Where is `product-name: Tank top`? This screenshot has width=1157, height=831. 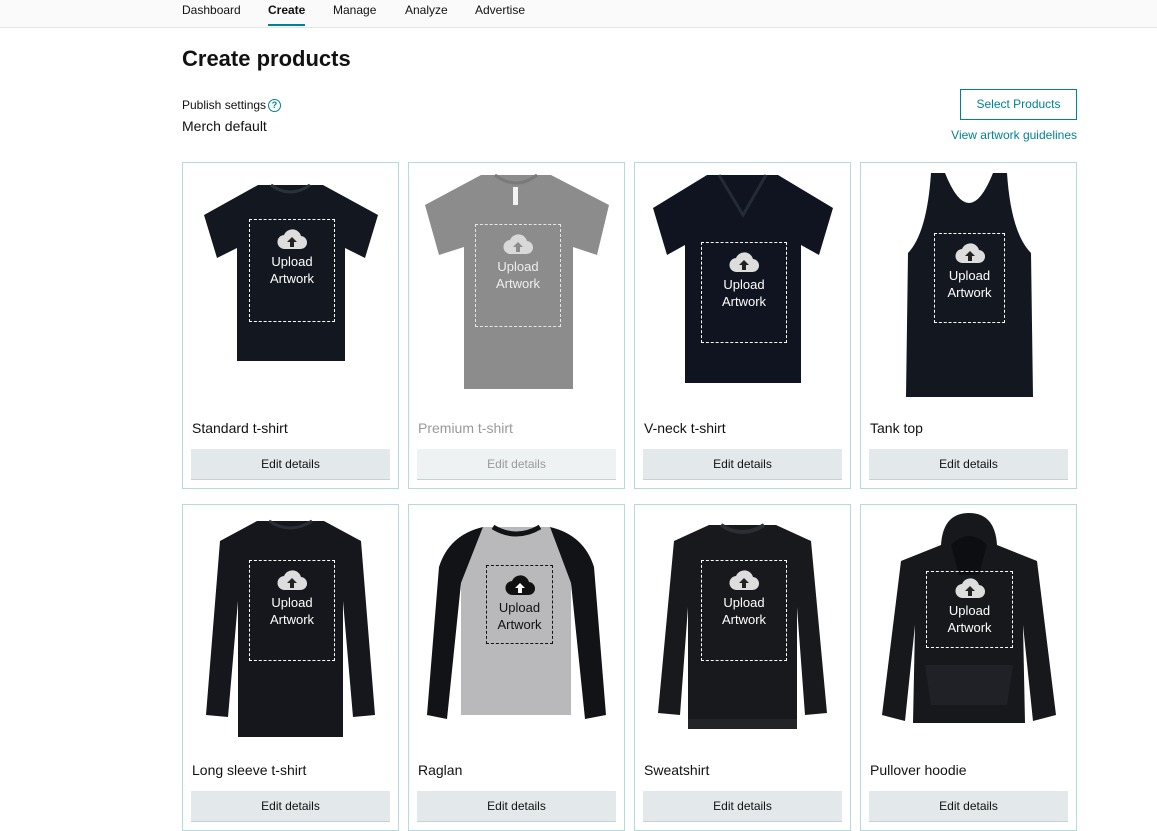
product-name: Tank top is located at coordinates (896, 428).